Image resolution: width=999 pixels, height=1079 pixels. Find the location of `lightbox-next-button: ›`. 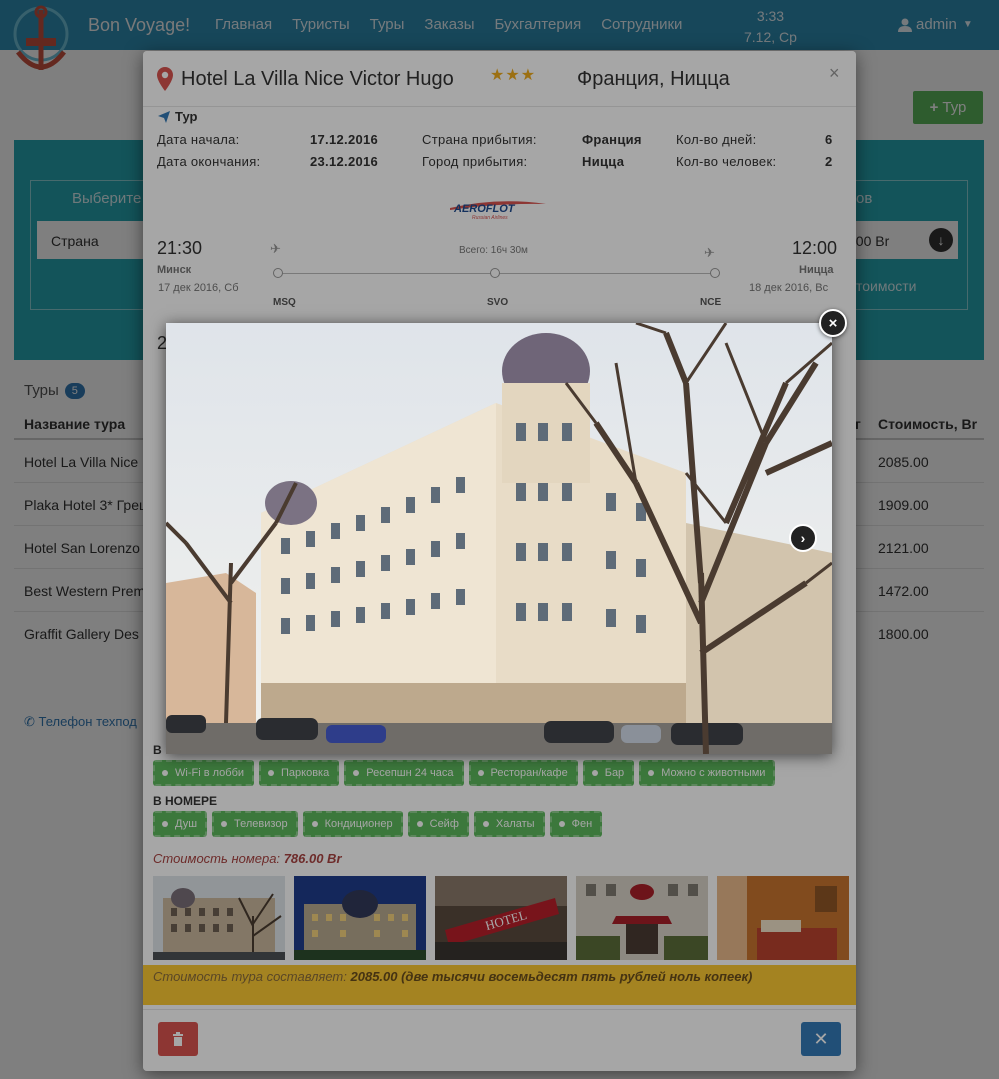

lightbox-next-button: › is located at coordinates (803, 538).